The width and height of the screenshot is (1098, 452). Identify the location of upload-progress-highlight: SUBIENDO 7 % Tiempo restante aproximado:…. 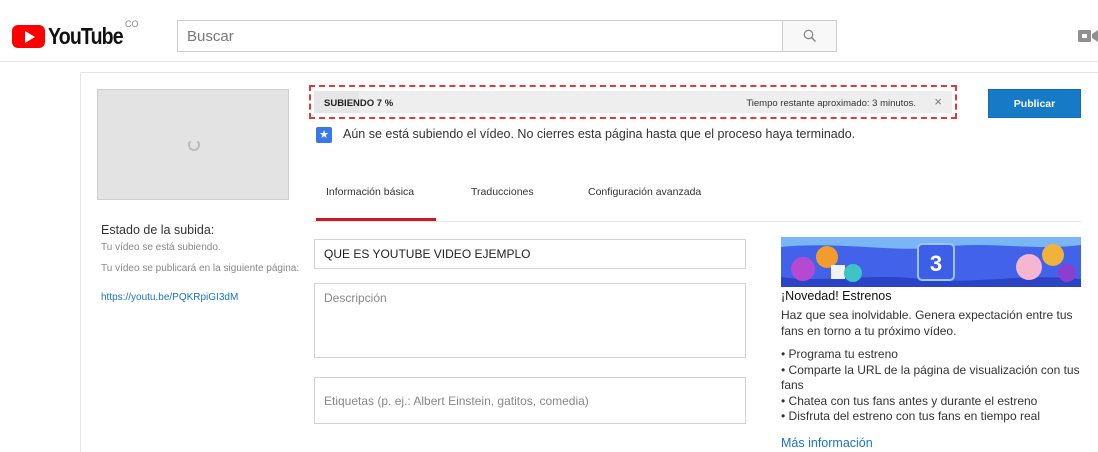
(633, 102).